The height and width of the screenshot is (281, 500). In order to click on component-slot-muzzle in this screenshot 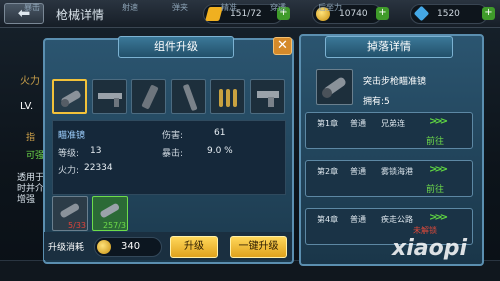, I will do `click(188, 96)`.